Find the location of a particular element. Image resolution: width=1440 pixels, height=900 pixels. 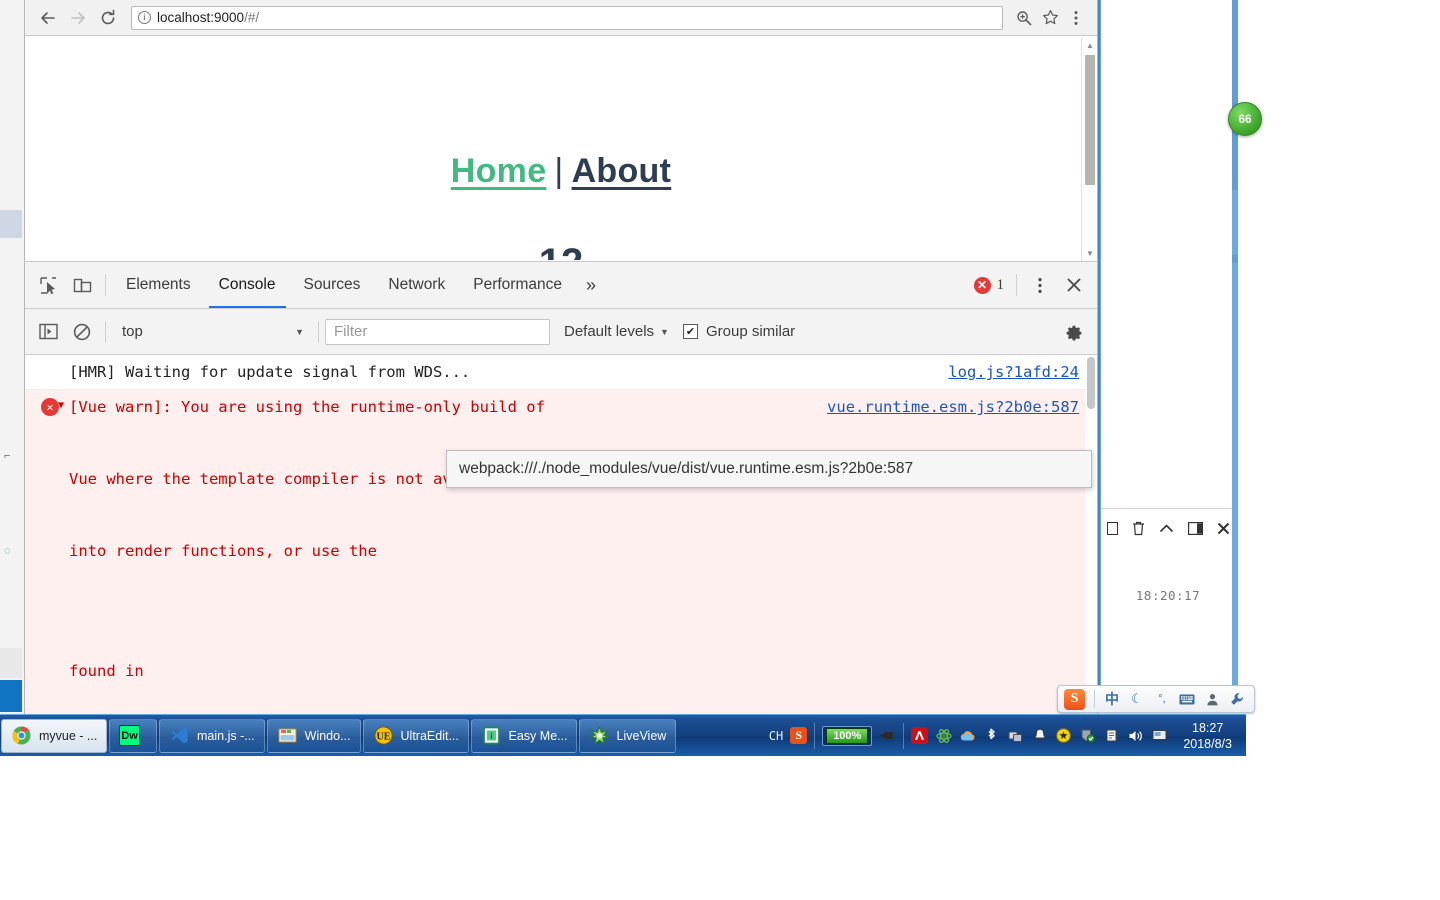

page-scroll-thumb is located at coordinates (1090, 120).